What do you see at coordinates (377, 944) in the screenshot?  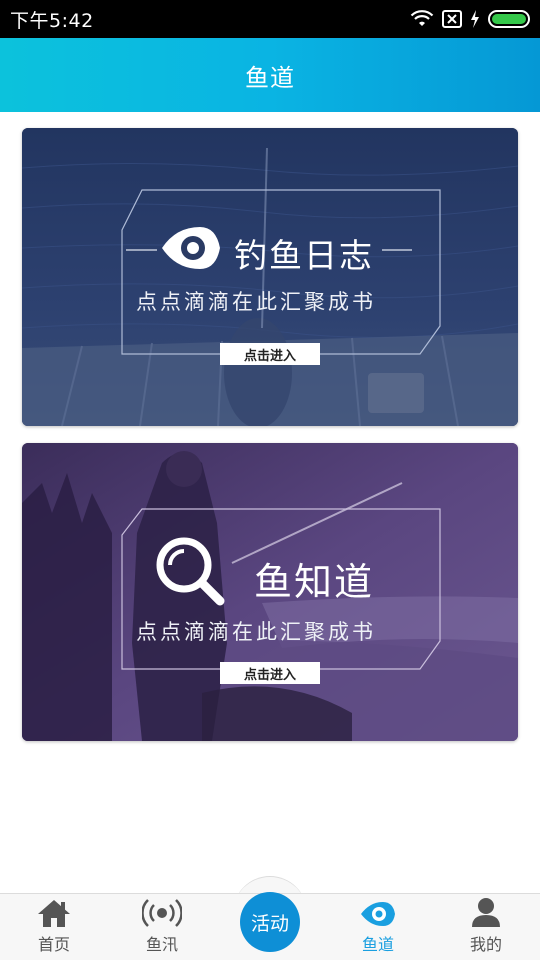 I see `tab-label: 鱼道` at bounding box center [377, 944].